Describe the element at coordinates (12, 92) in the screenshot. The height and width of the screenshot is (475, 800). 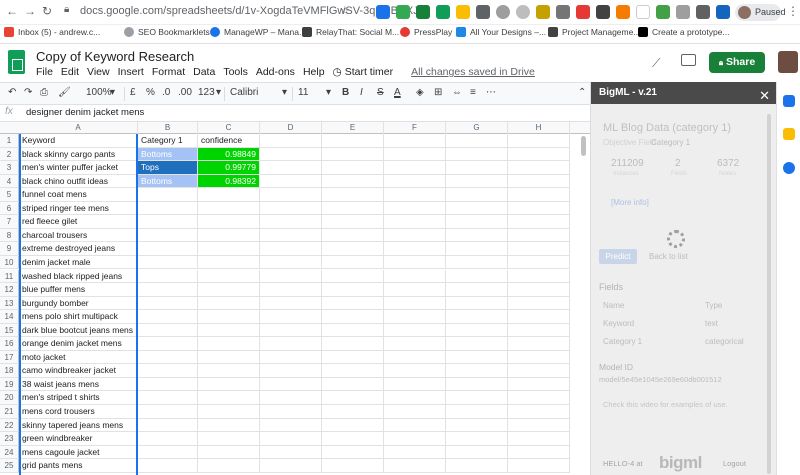
I see `undo-icon: ↶` at that location.